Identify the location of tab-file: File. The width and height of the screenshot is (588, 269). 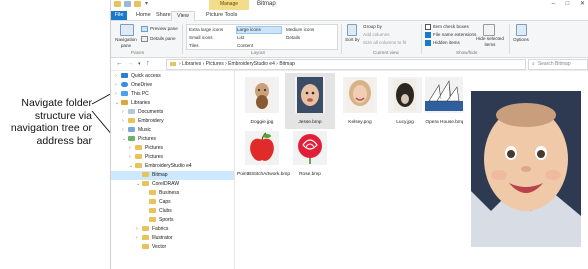
(119, 15).